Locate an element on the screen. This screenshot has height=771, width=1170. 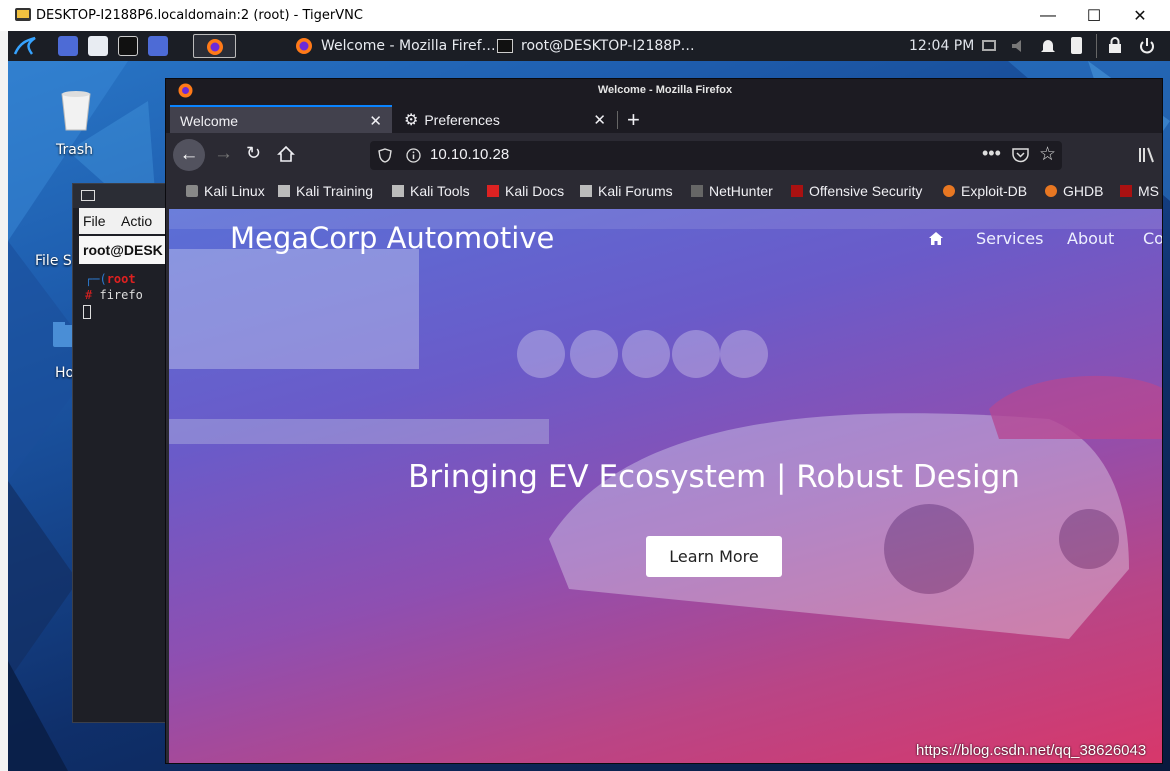
bookmark-label: NetHunter is located at coordinates (741, 191).